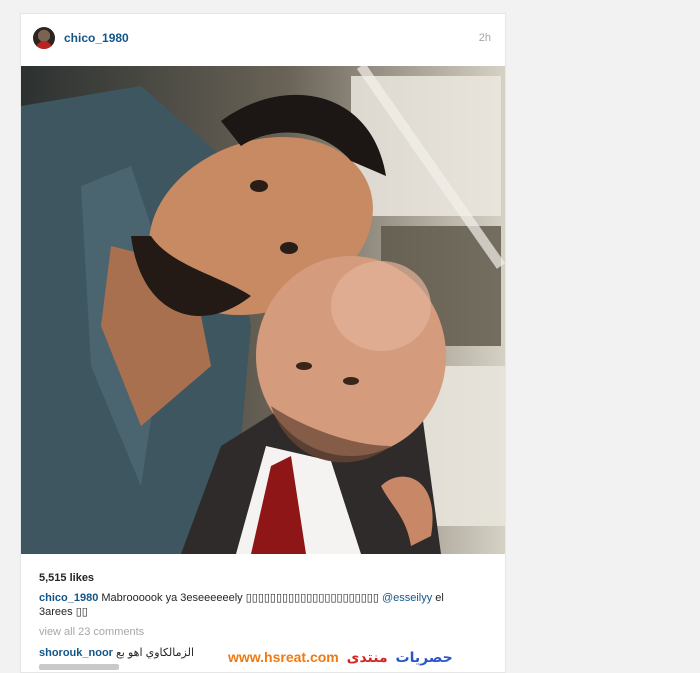 The width and height of the screenshot is (700, 673). I want to click on watermark-url: www.hsreat.com, so click(283, 657).